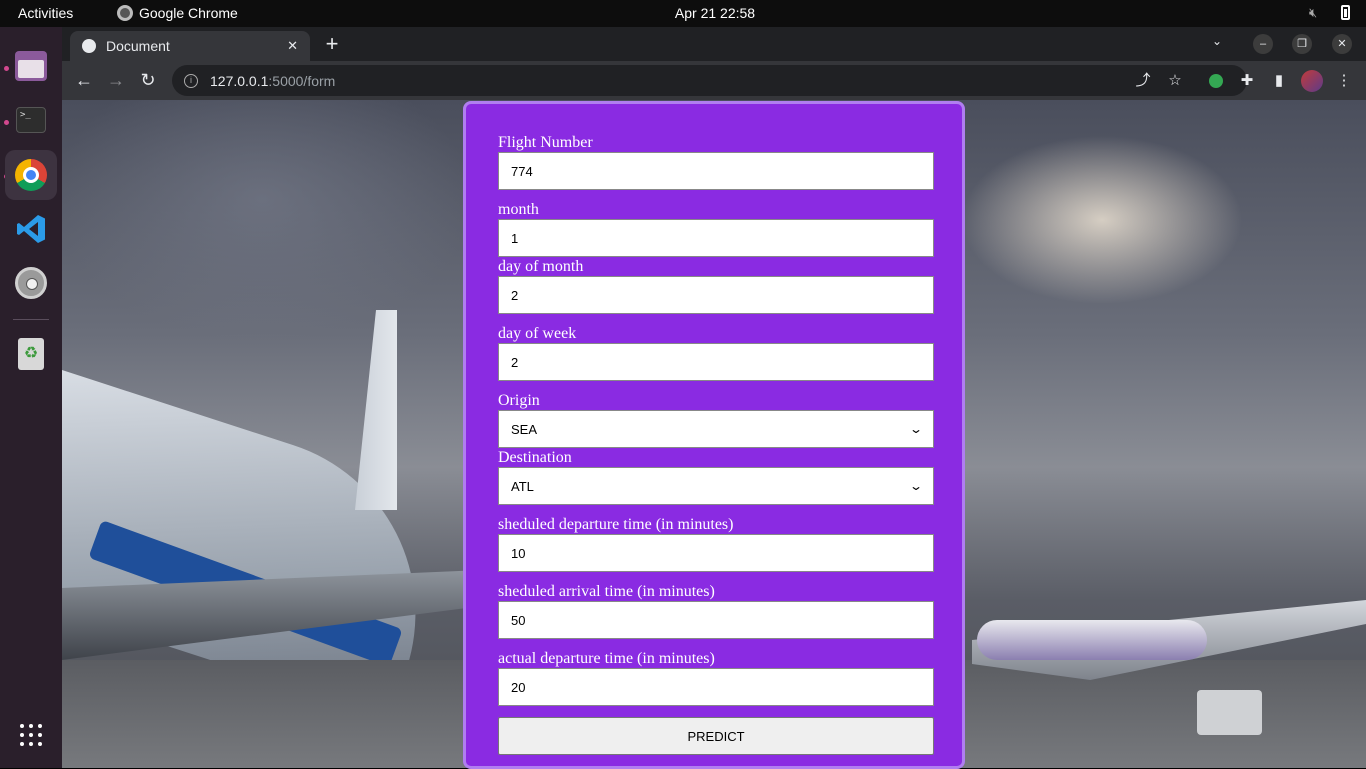  I want to click on dock-chrome, so click(31, 175).